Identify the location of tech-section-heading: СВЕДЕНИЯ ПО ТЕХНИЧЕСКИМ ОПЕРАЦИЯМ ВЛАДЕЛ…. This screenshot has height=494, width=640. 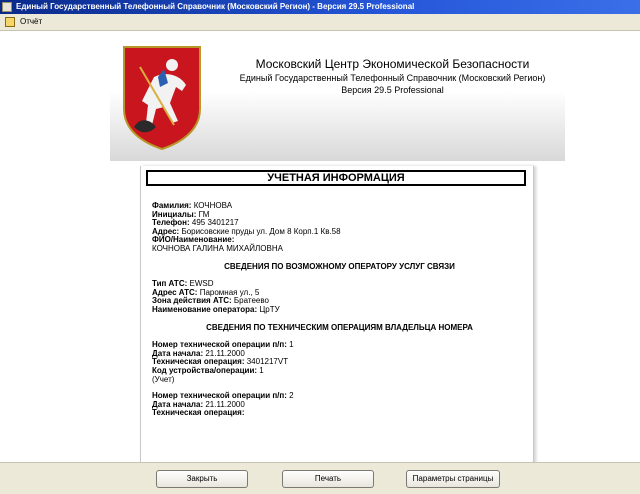
(339, 327).